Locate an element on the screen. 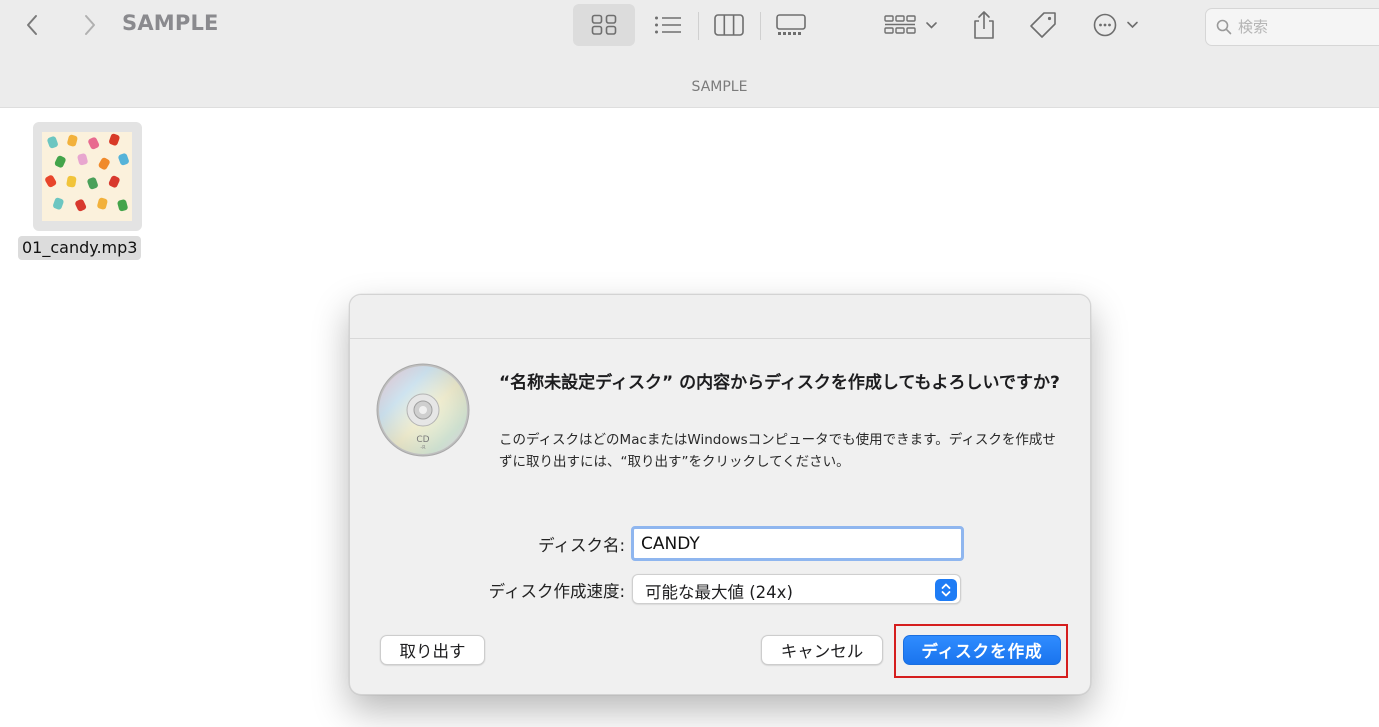 The image size is (1379, 727). group-button is located at coordinates (911, 25).